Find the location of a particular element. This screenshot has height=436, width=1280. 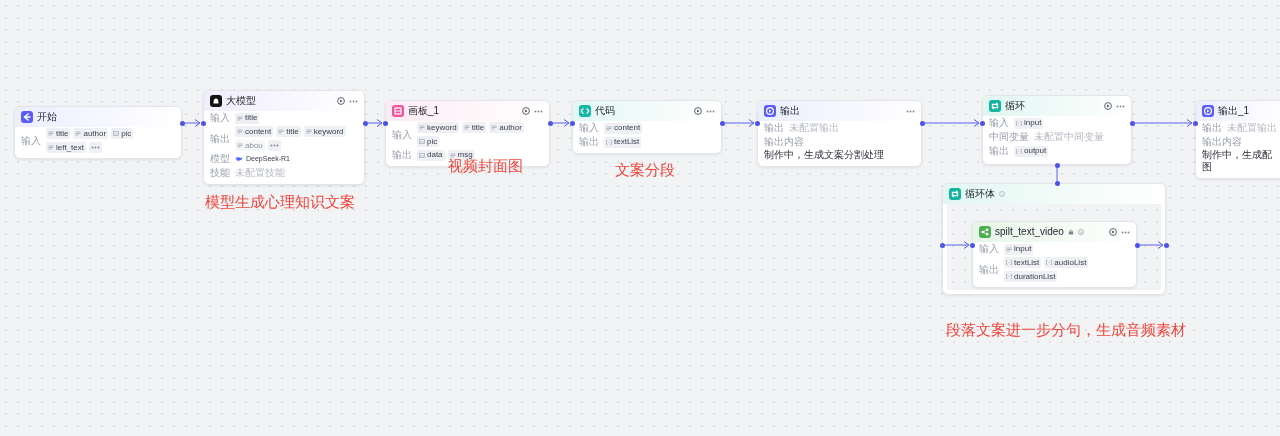

workflow-node: spilt_text_video 输入 input 输出 textList audioList durationList is located at coordinates (1054, 254).